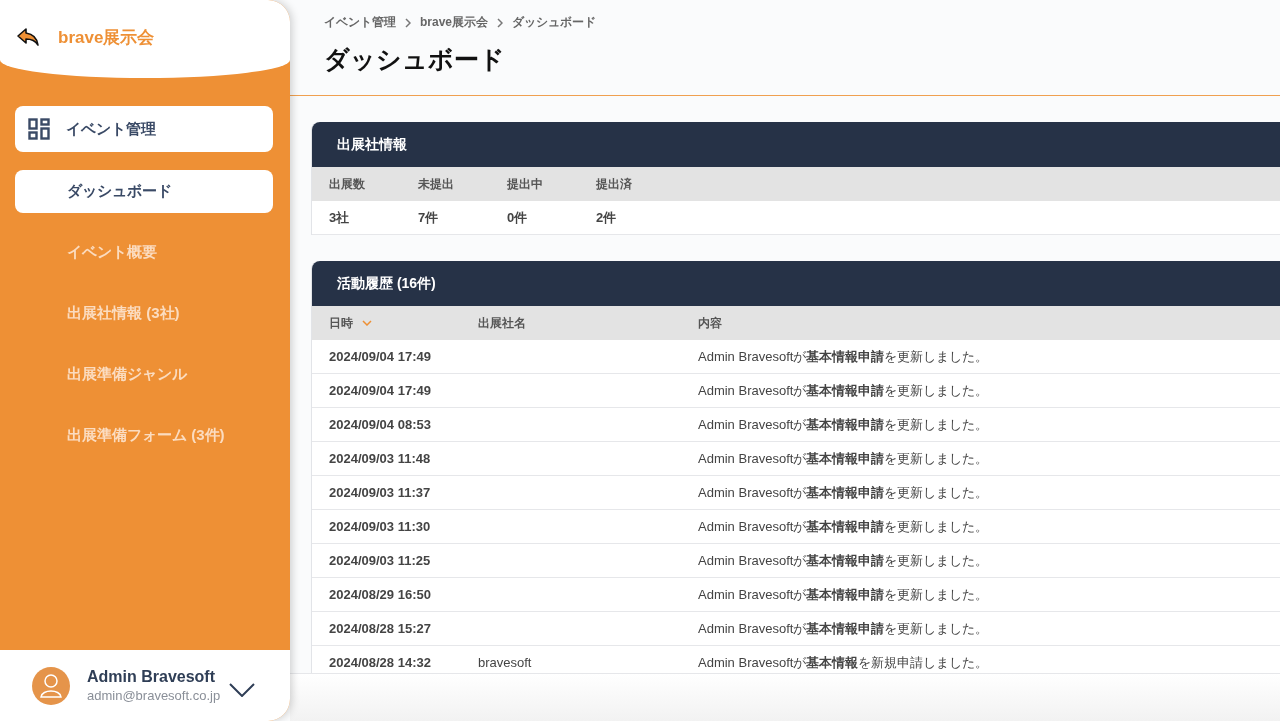  I want to click on table-cell-text: 2024/09/03 11:37, so click(380, 492).